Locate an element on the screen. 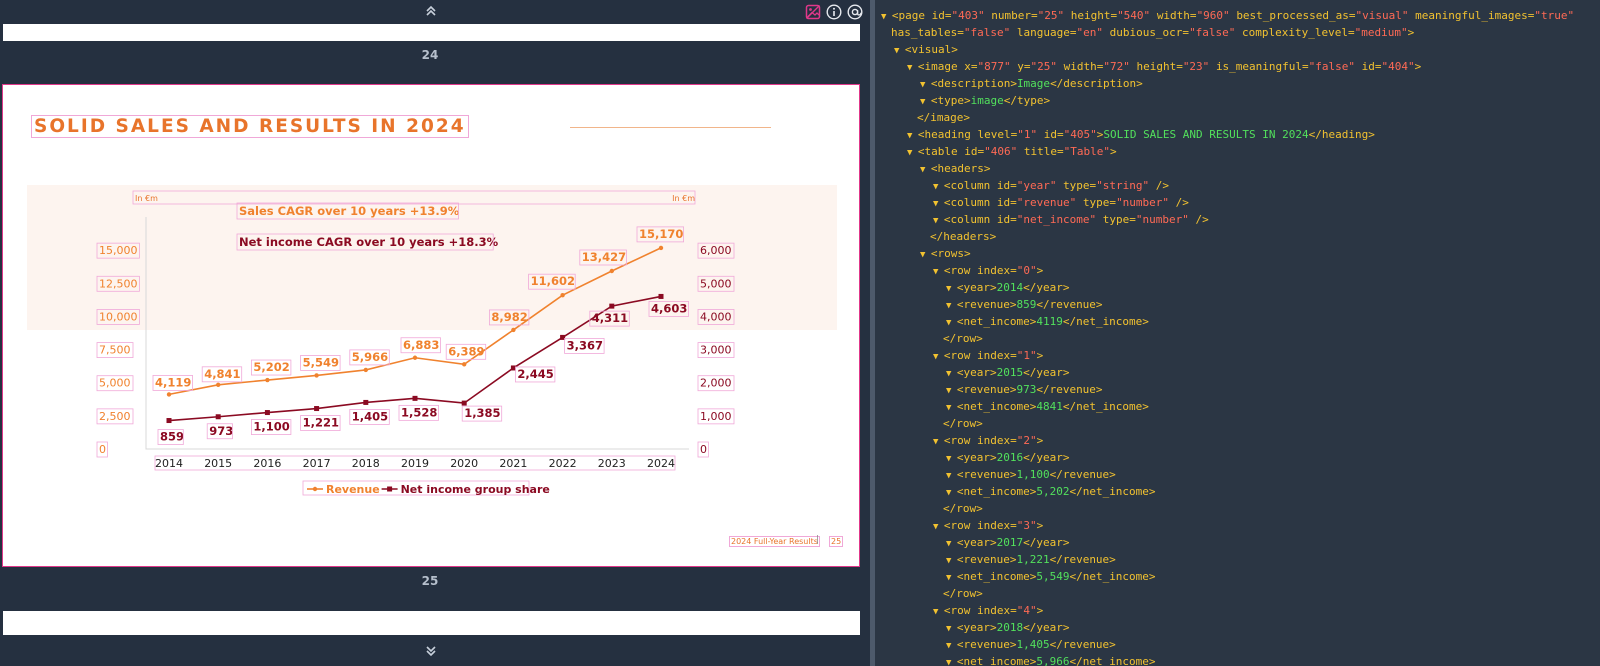 The height and width of the screenshot is (666, 1600). xml-tag: </heading> is located at coordinates (1341, 134).